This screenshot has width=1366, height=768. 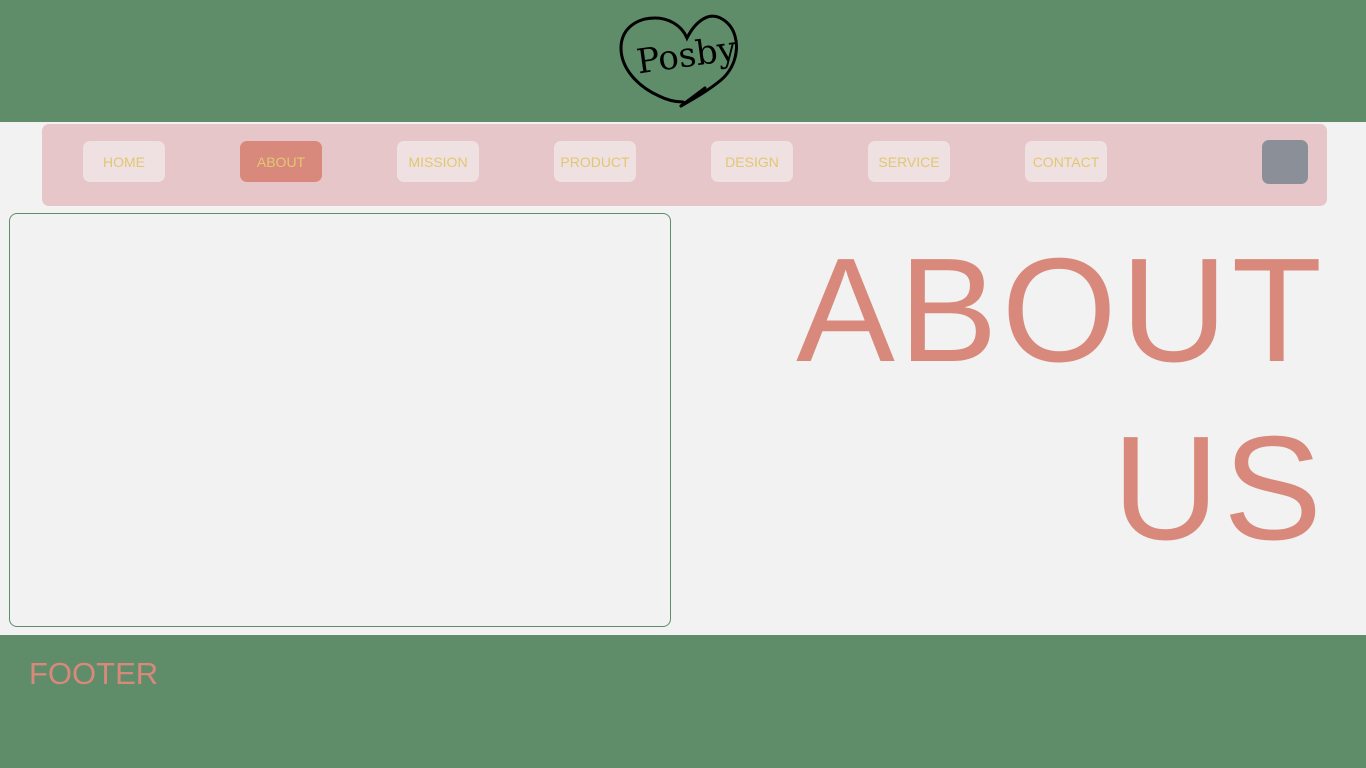 What do you see at coordinates (438, 161) in the screenshot?
I see `nav-item-mission: MISSION` at bounding box center [438, 161].